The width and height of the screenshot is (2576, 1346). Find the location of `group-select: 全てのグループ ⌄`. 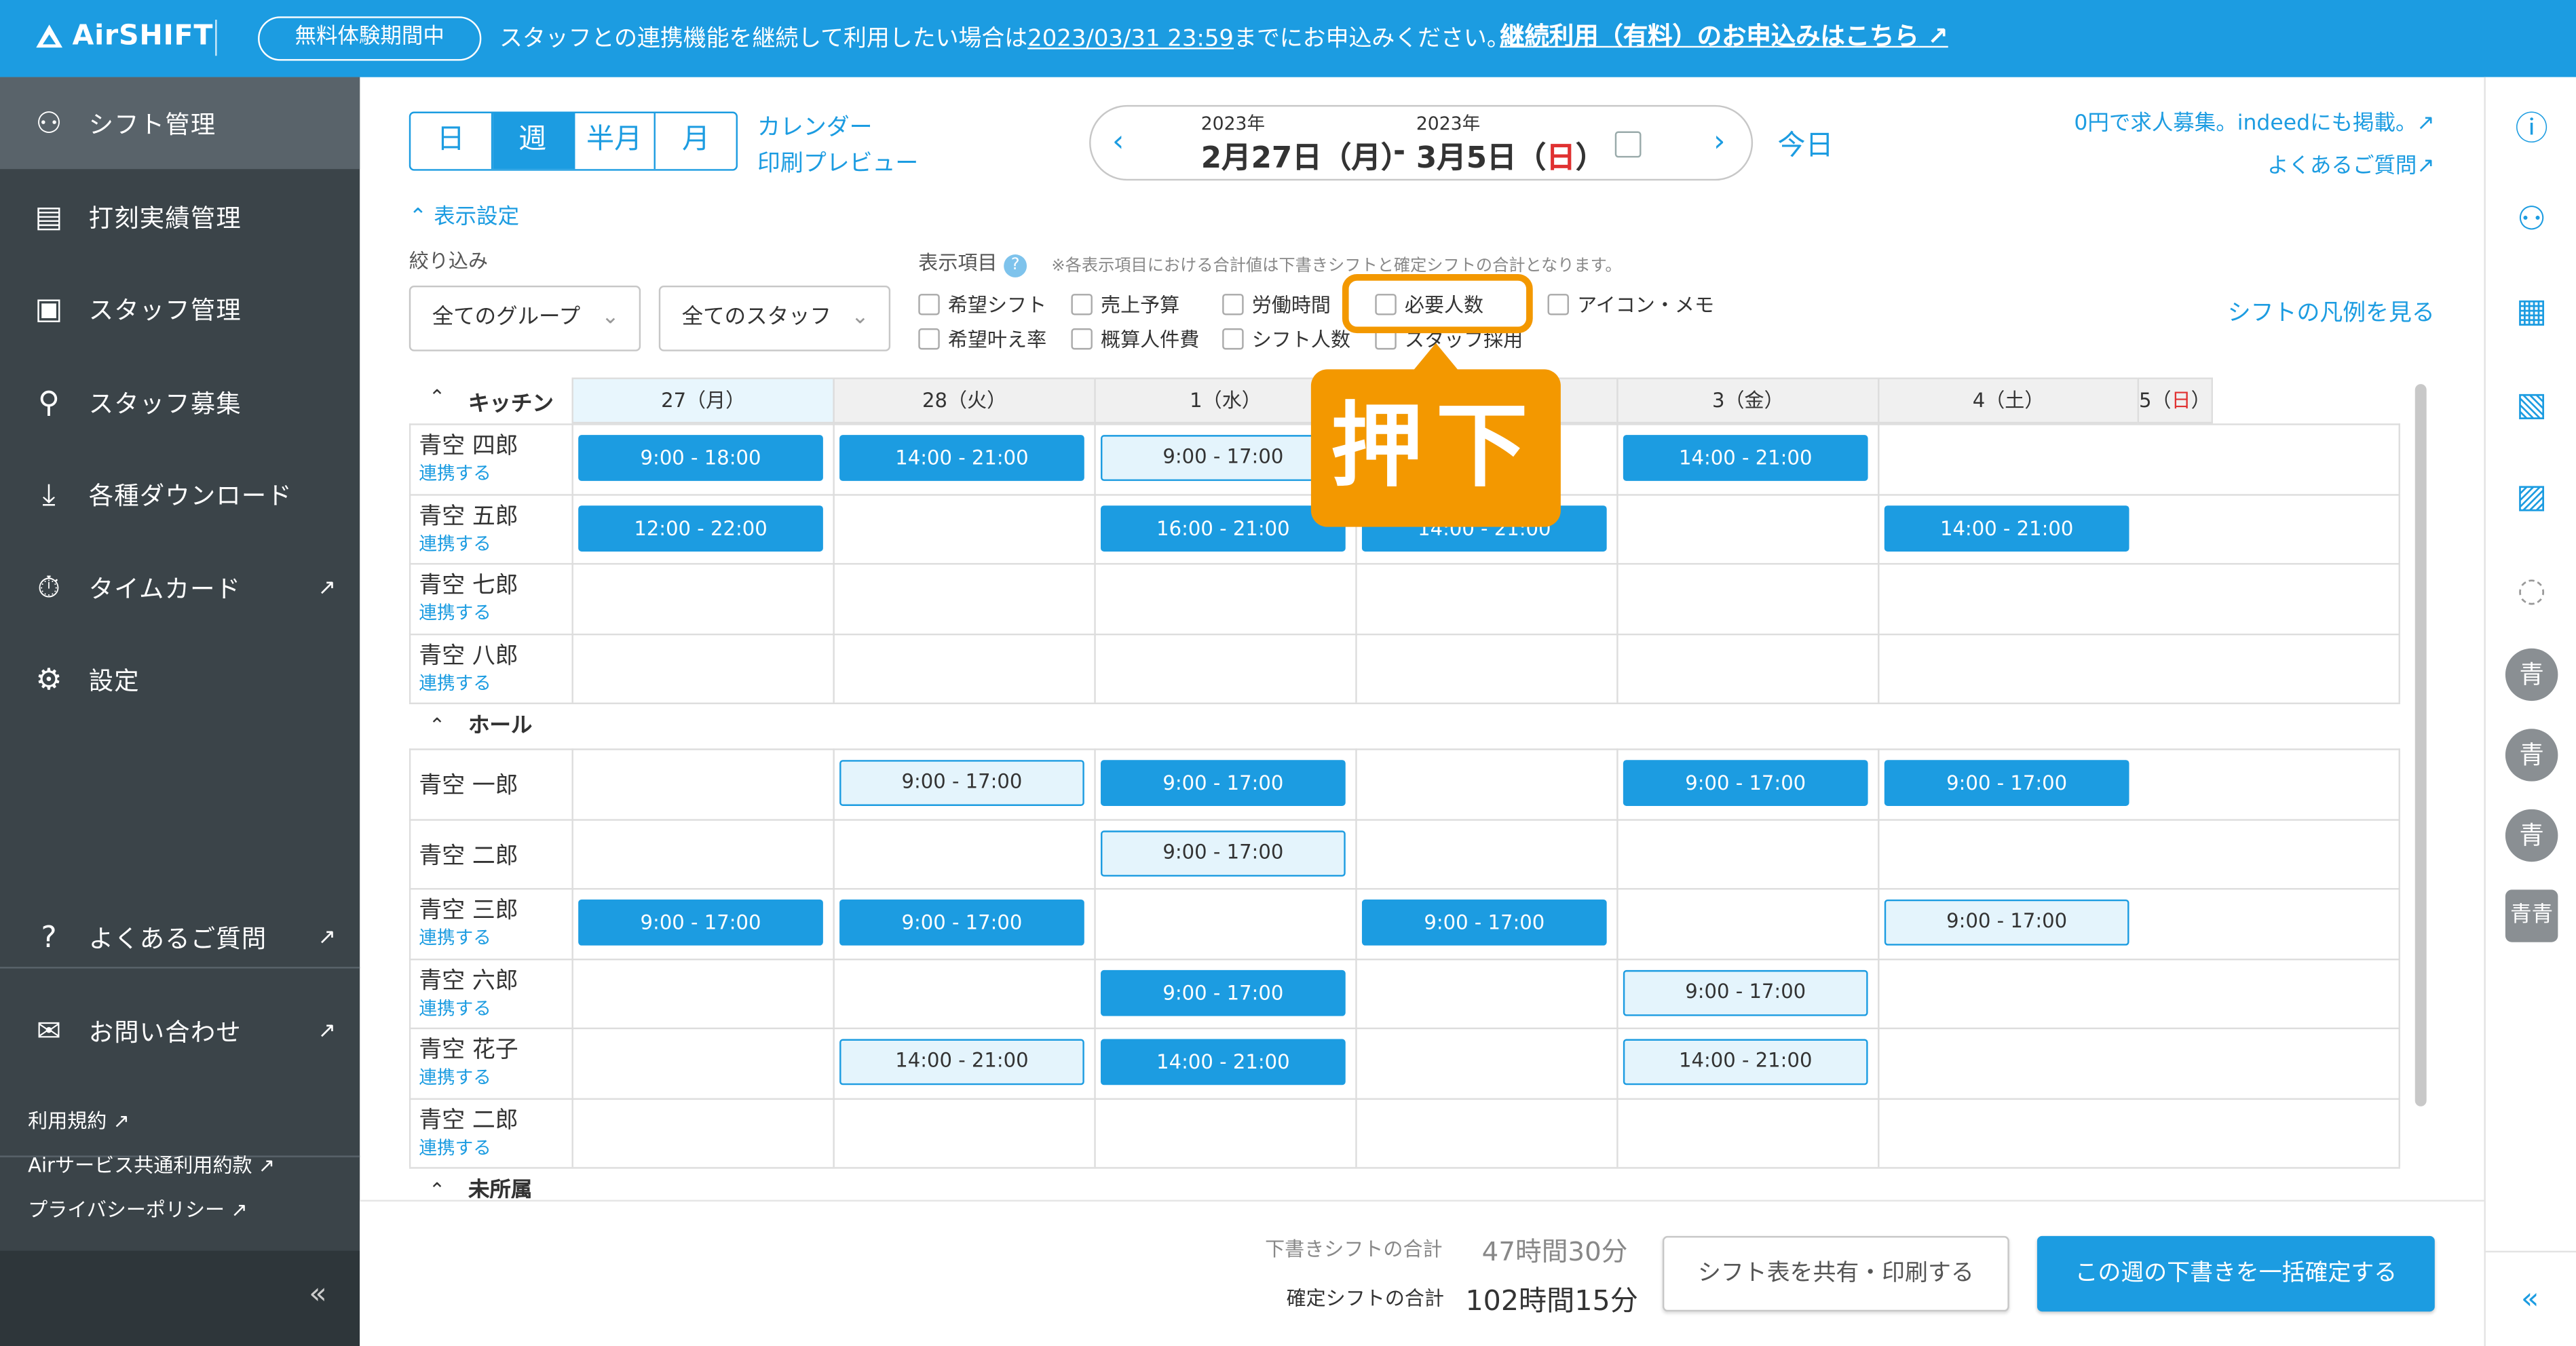

group-select: 全てのグループ ⌄ is located at coordinates (525, 318).